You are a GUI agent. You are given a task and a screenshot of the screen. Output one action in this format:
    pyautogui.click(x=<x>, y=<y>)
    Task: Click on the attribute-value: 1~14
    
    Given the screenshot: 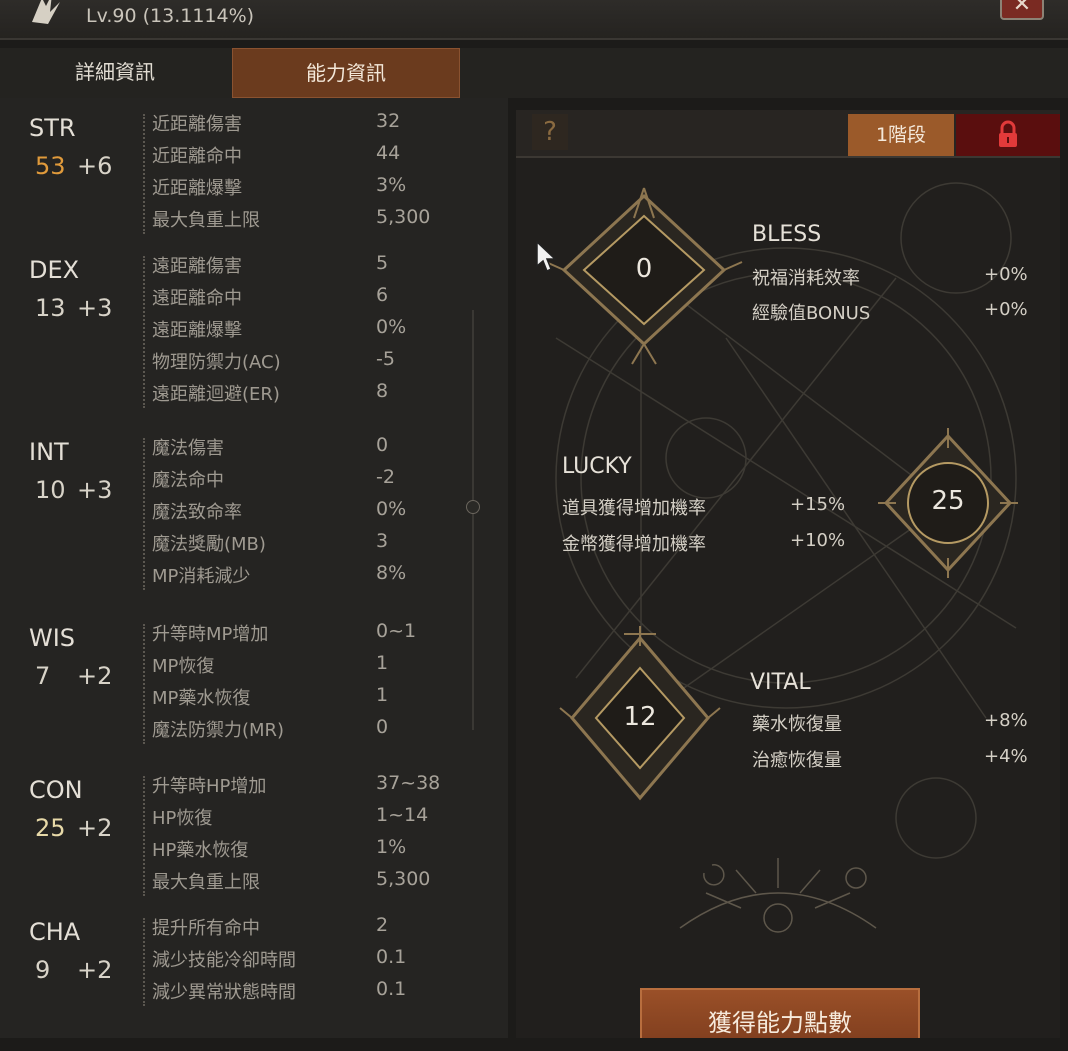 What is the action you would take?
    pyautogui.click(x=402, y=815)
    